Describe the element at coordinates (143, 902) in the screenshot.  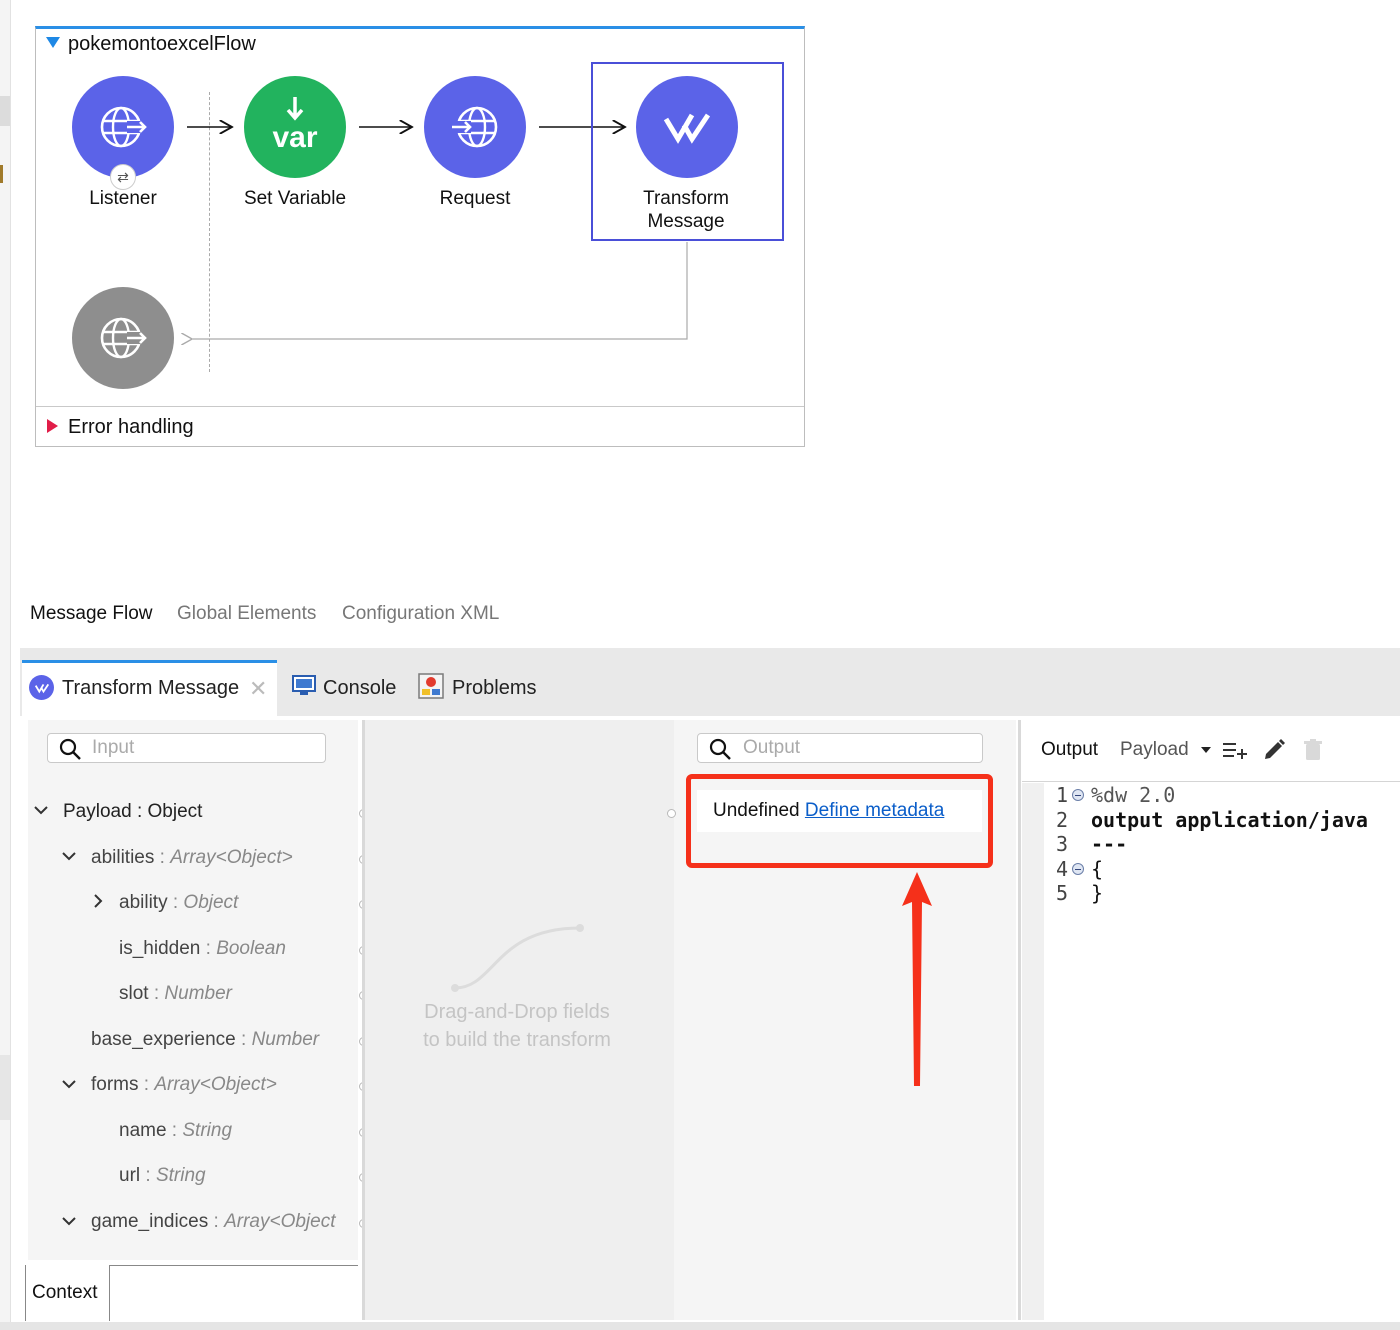
I see `field-name: ability` at that location.